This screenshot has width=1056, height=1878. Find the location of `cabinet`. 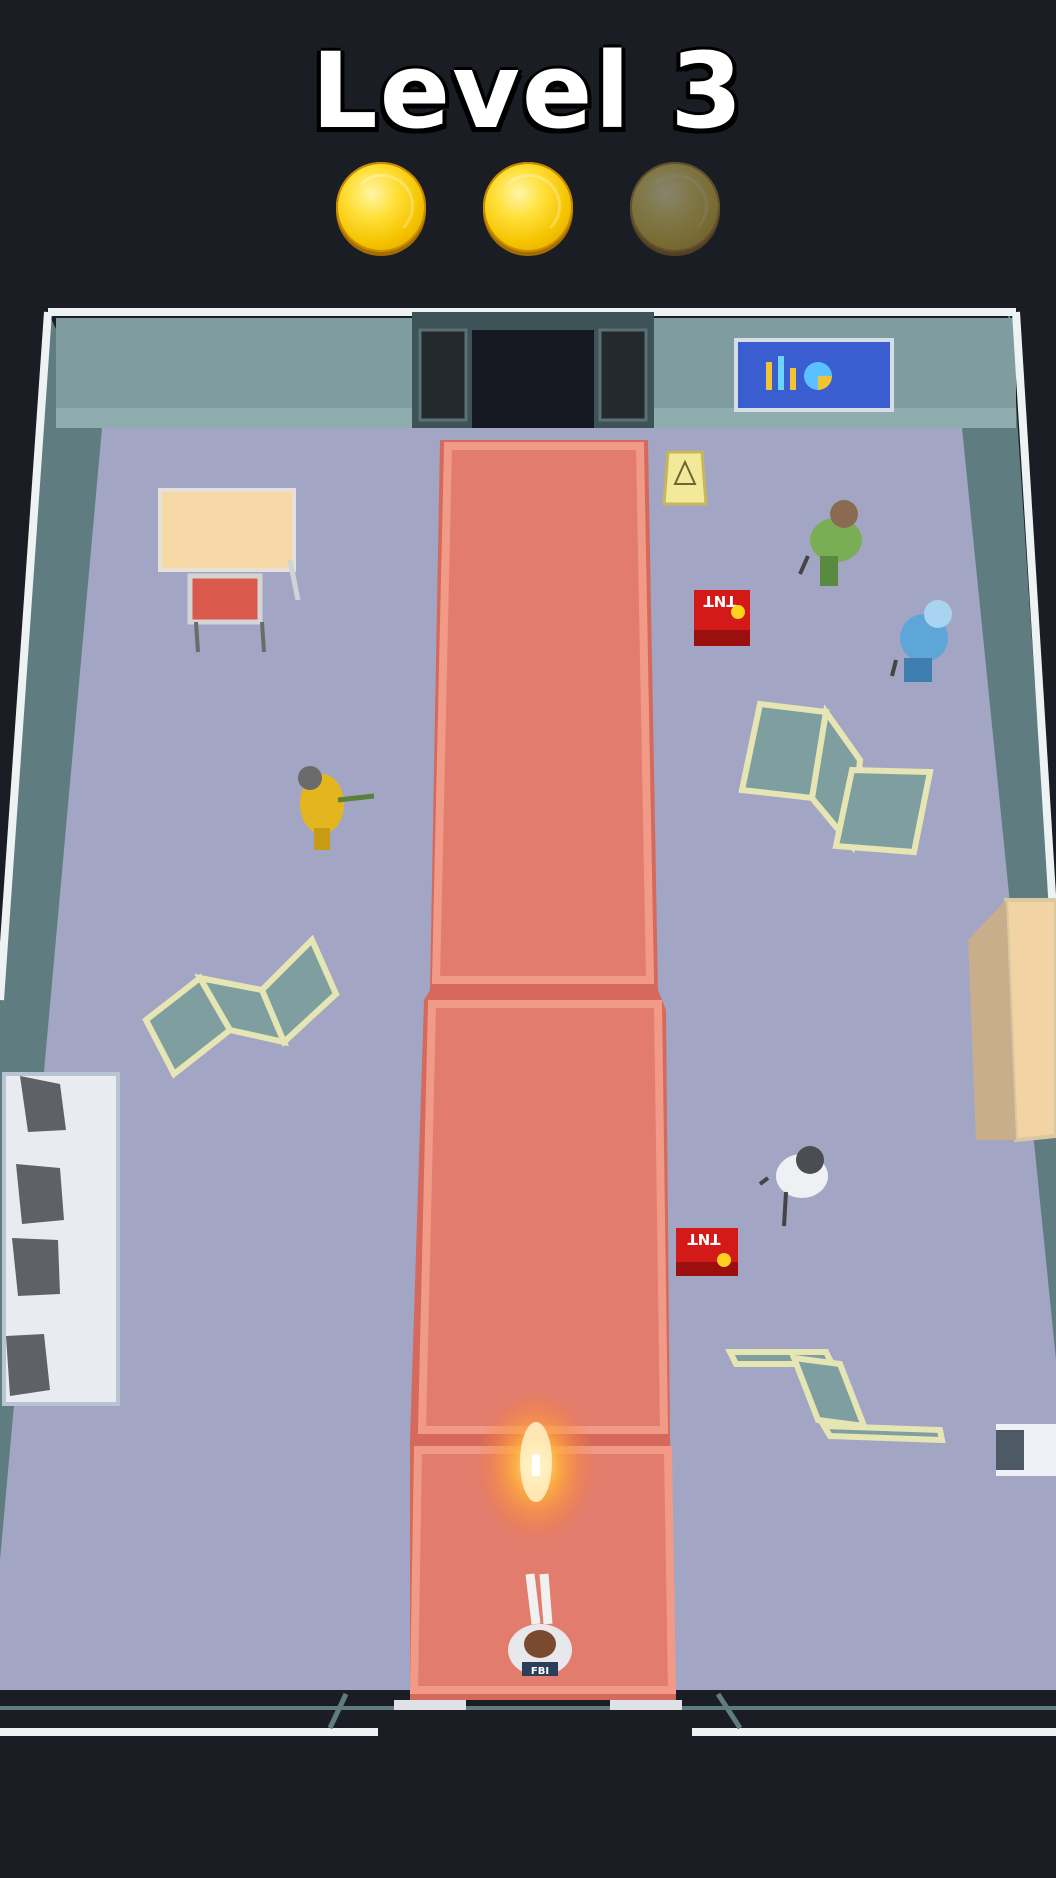

cabinet is located at coordinates (1026, 1450).